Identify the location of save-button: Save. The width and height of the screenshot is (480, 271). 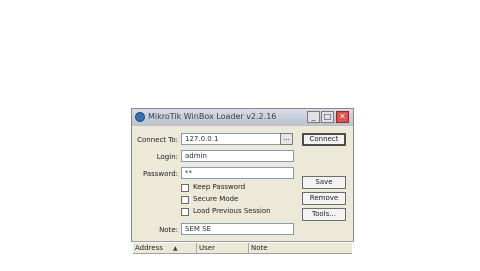
(324, 182).